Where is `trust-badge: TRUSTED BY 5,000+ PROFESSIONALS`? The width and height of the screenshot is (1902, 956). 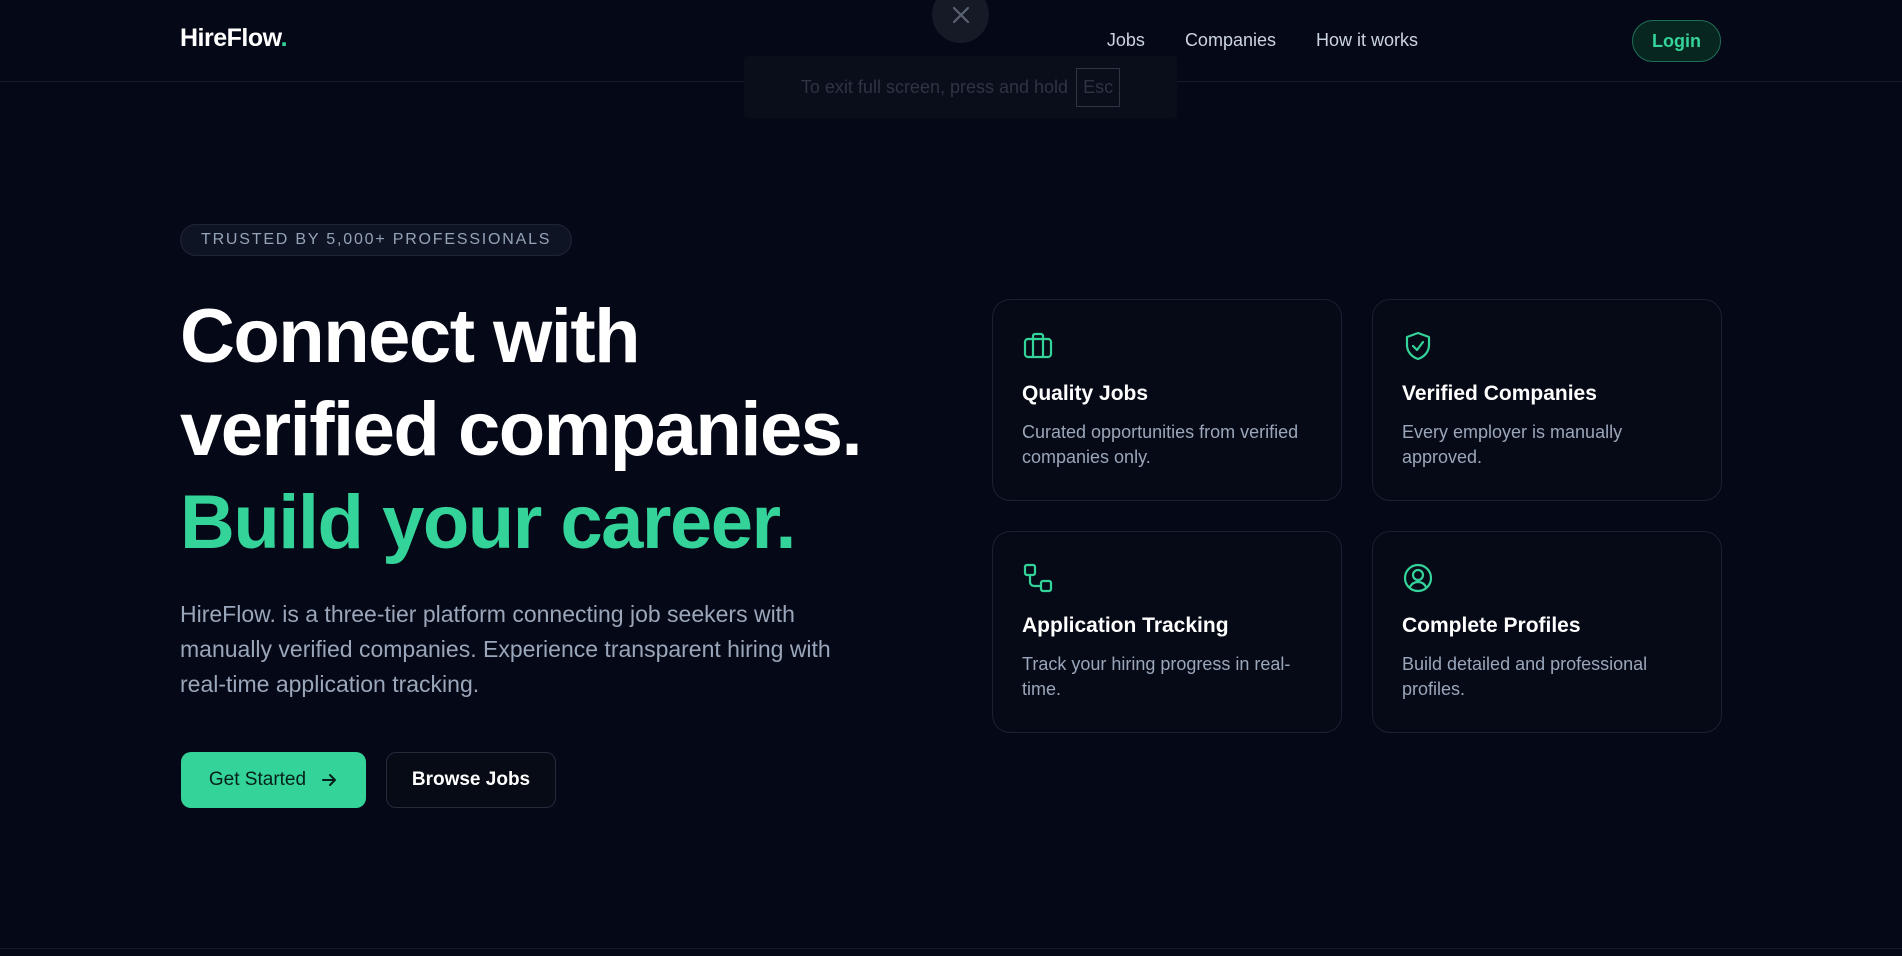 trust-badge: TRUSTED BY 5,000+ PROFESSIONALS is located at coordinates (376, 240).